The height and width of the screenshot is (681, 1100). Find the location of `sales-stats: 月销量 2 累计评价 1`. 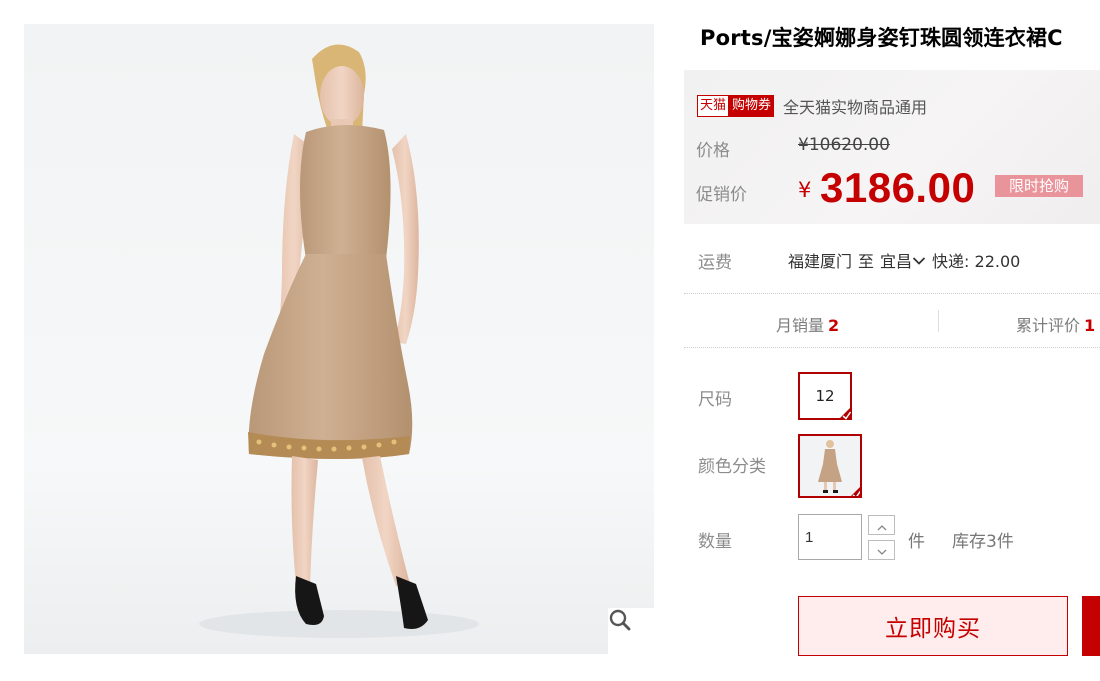

sales-stats: 月销量 2 累计评价 1 is located at coordinates (892, 320).